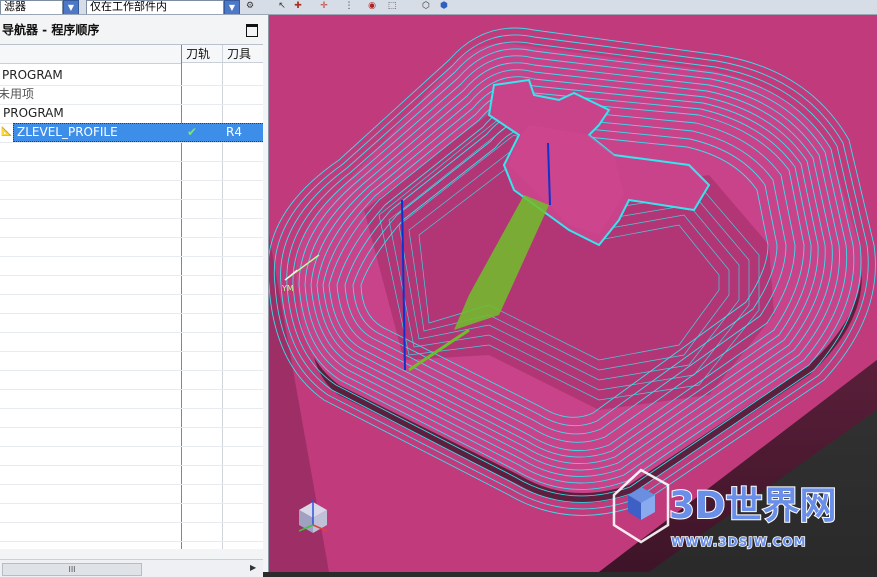 The image size is (877, 577). Describe the element at coordinates (243, 54) in the screenshot. I see `column-header-tool: 刀具` at that location.